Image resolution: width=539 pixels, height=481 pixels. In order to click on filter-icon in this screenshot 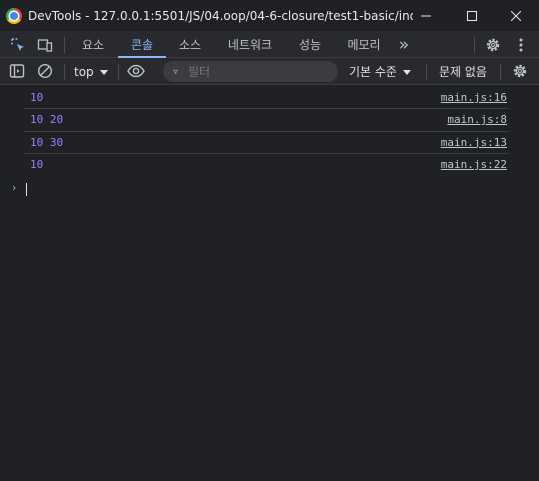, I will do `click(175, 71)`.